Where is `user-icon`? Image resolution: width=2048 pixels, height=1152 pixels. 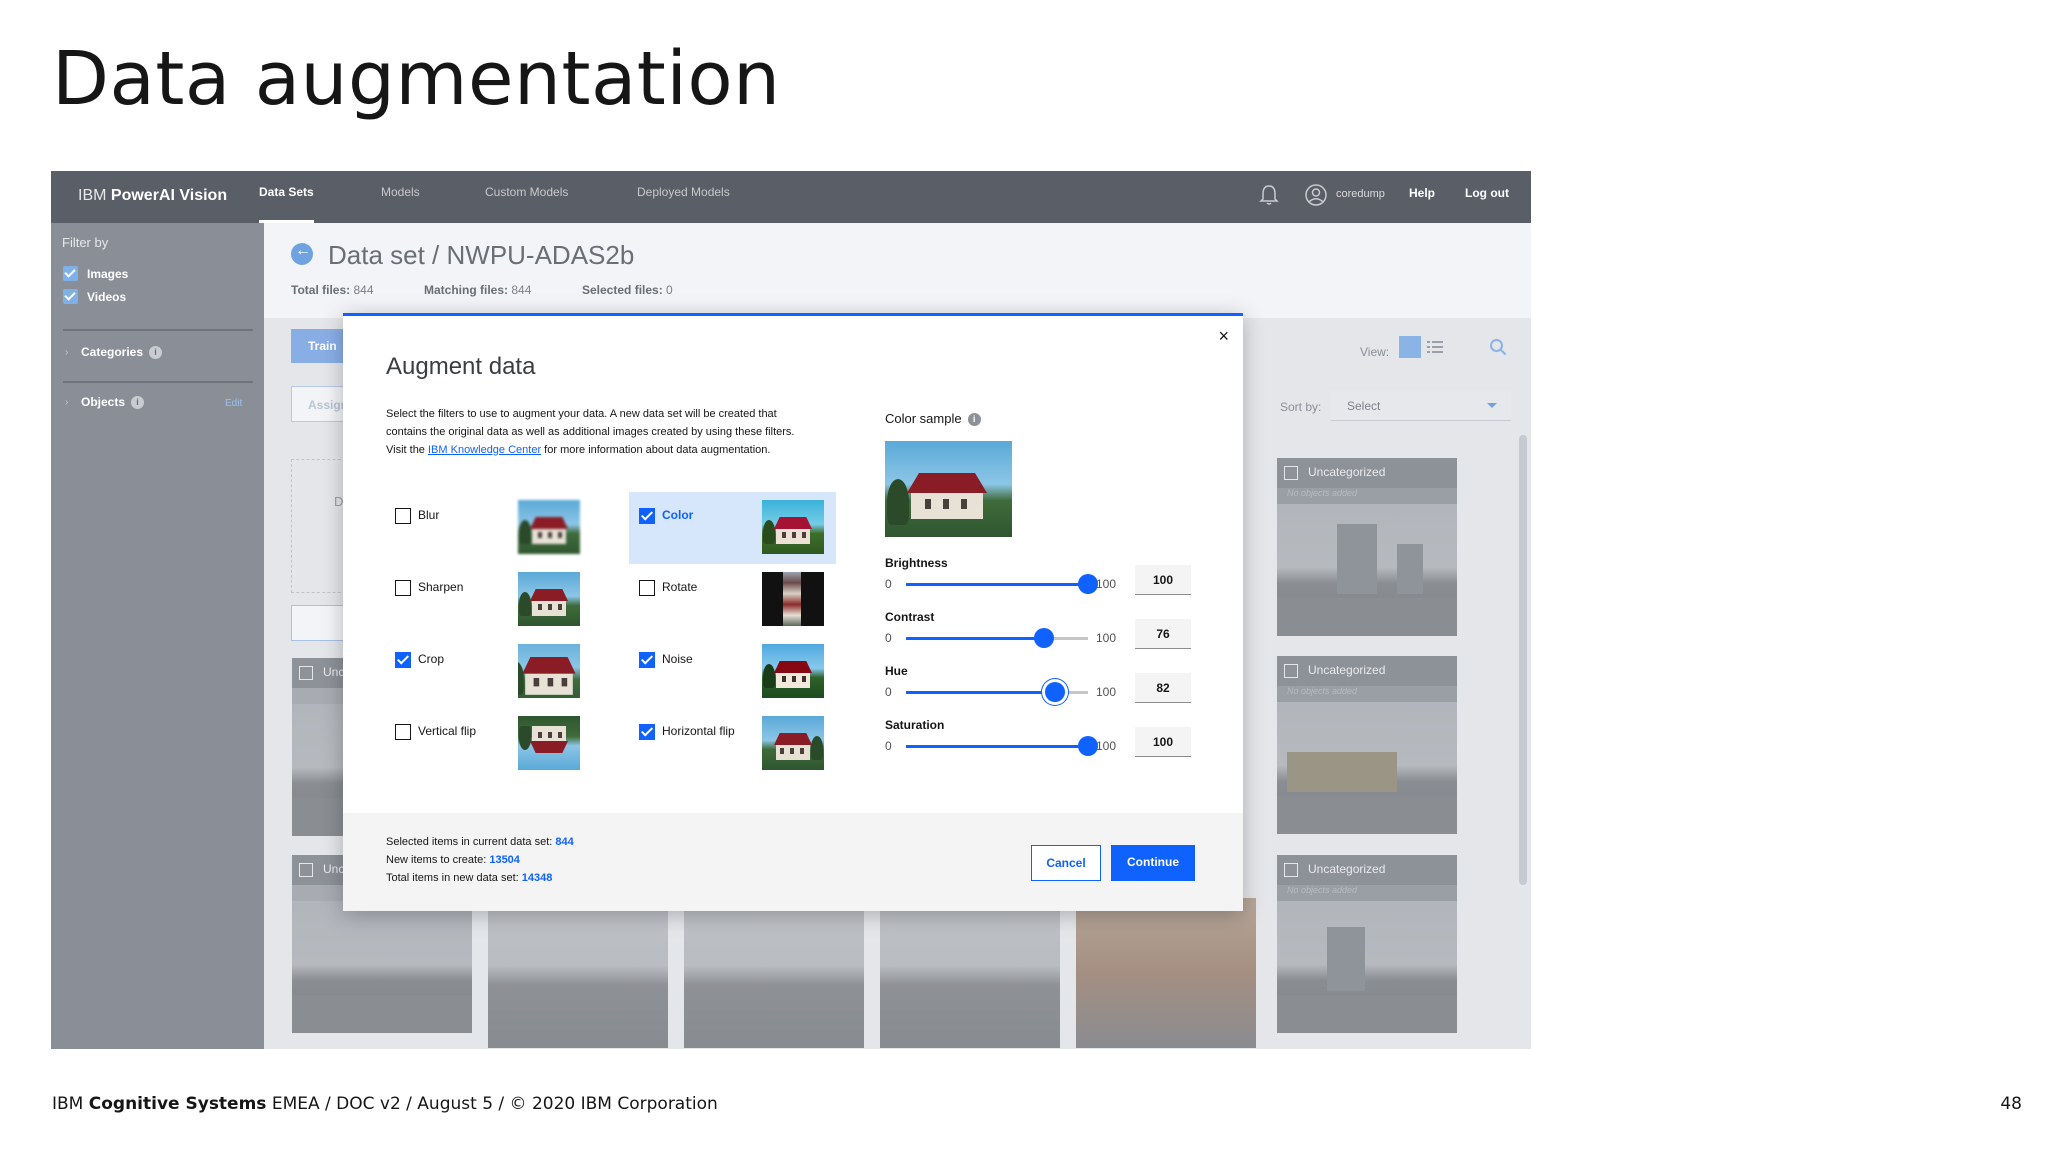 user-icon is located at coordinates (1316, 195).